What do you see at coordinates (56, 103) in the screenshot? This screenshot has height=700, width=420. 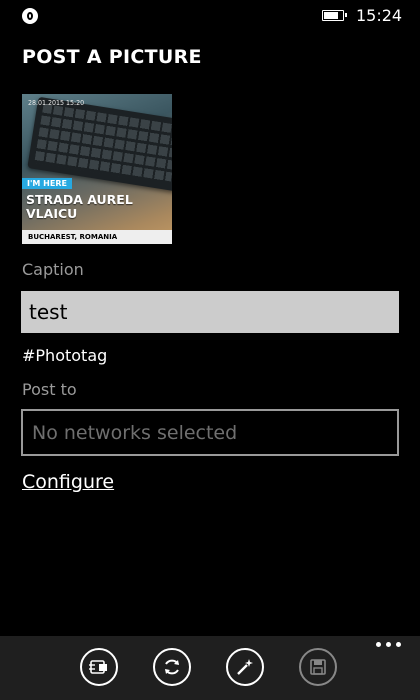 I see `photo-date-stamp: 28.01.2015 15:20` at bounding box center [56, 103].